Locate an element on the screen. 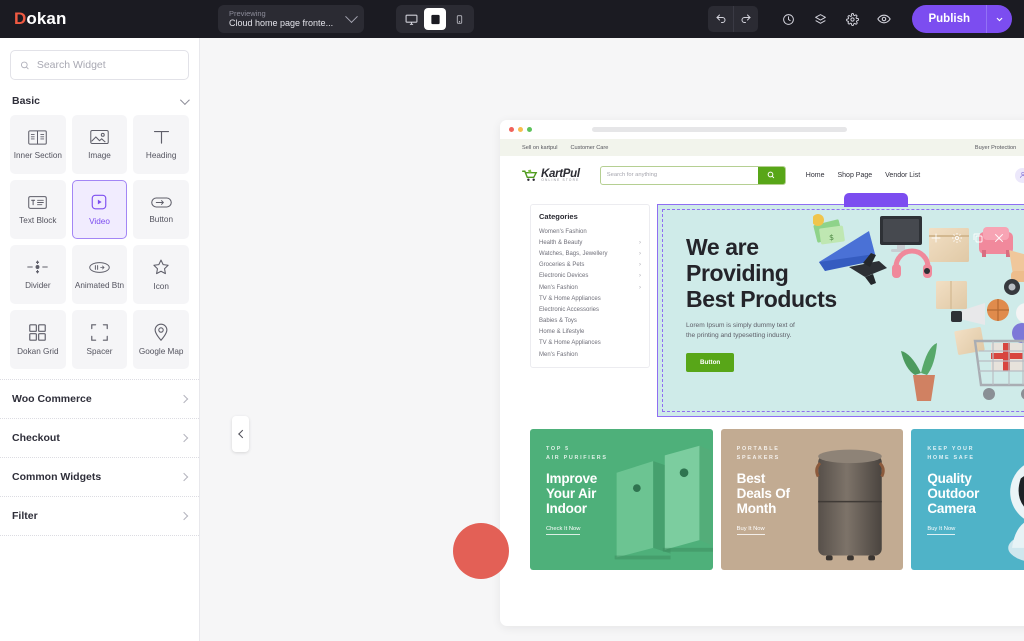  widget-label: Text Block is located at coordinates (38, 220).